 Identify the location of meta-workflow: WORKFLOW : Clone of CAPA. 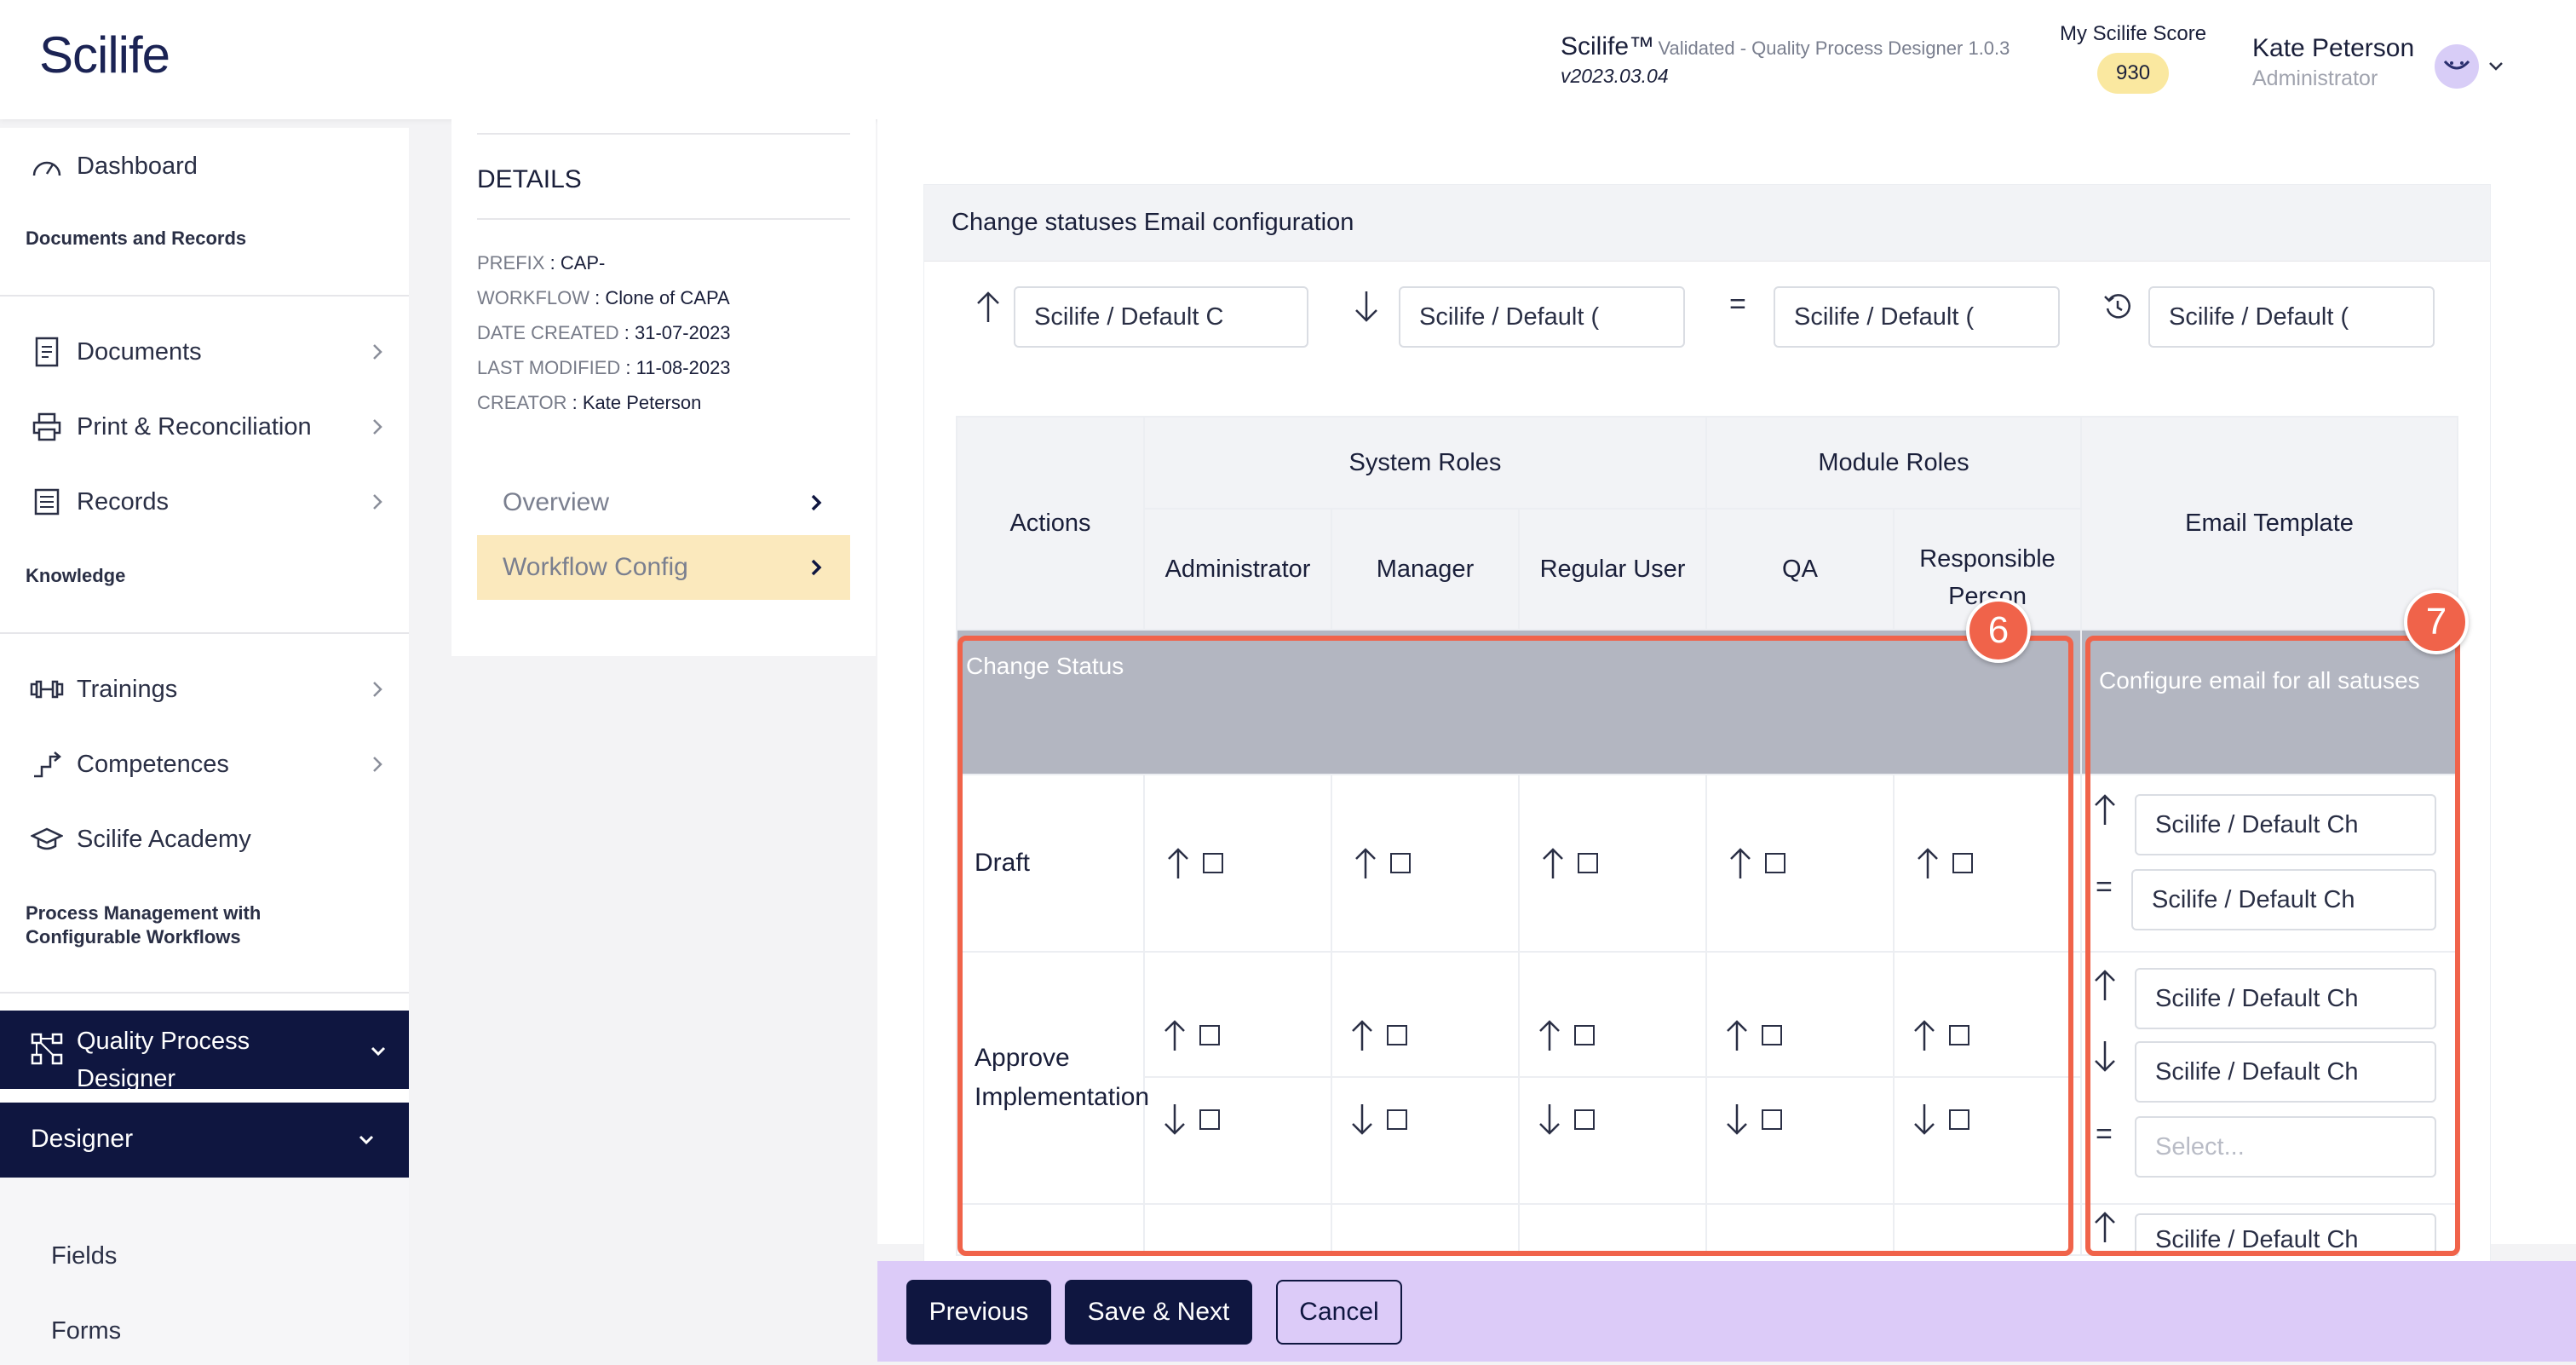
(603, 297).